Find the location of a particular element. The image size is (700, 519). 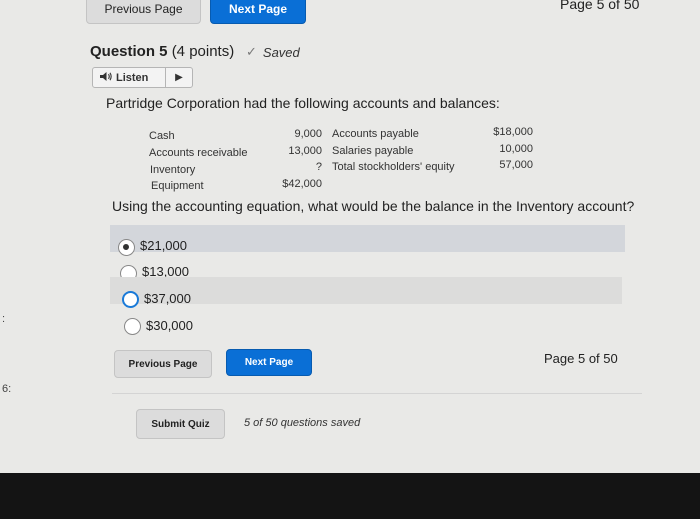

option-label: $30,000 is located at coordinates (169, 325).